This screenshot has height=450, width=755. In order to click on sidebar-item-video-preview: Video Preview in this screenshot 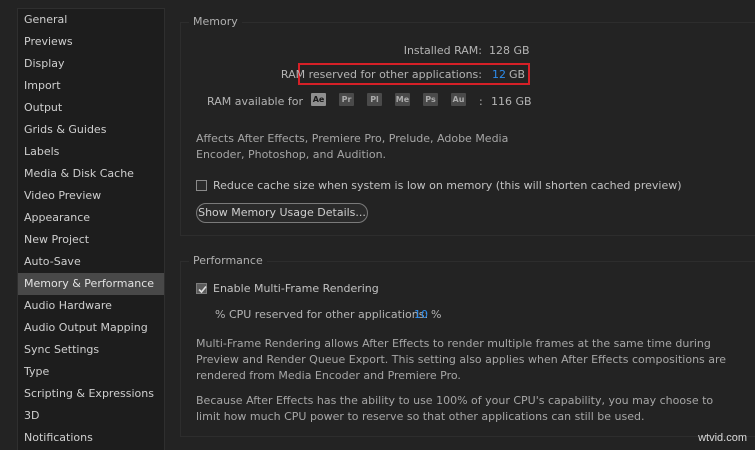, I will do `click(91, 196)`.